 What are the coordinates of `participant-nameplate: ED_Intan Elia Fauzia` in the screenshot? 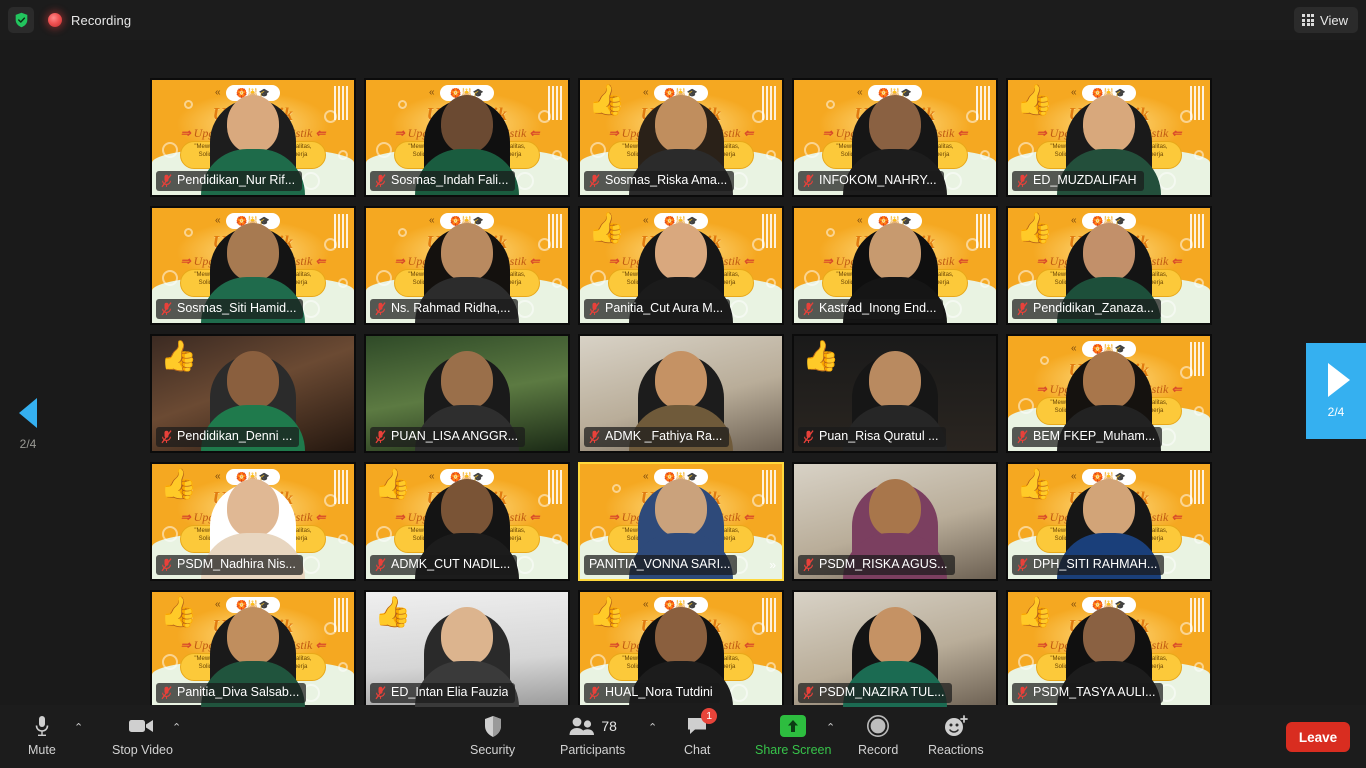 It's located at (443, 693).